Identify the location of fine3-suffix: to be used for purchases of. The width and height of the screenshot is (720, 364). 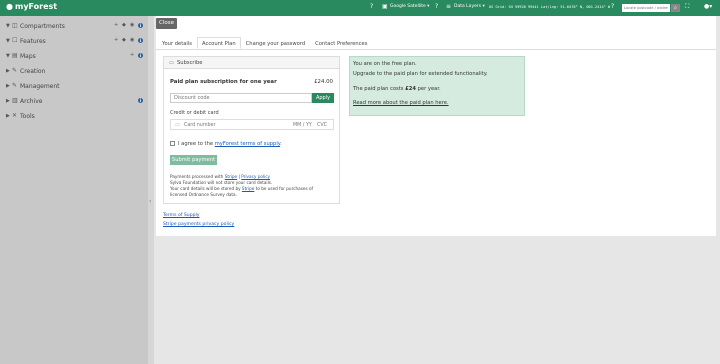
(284, 188).